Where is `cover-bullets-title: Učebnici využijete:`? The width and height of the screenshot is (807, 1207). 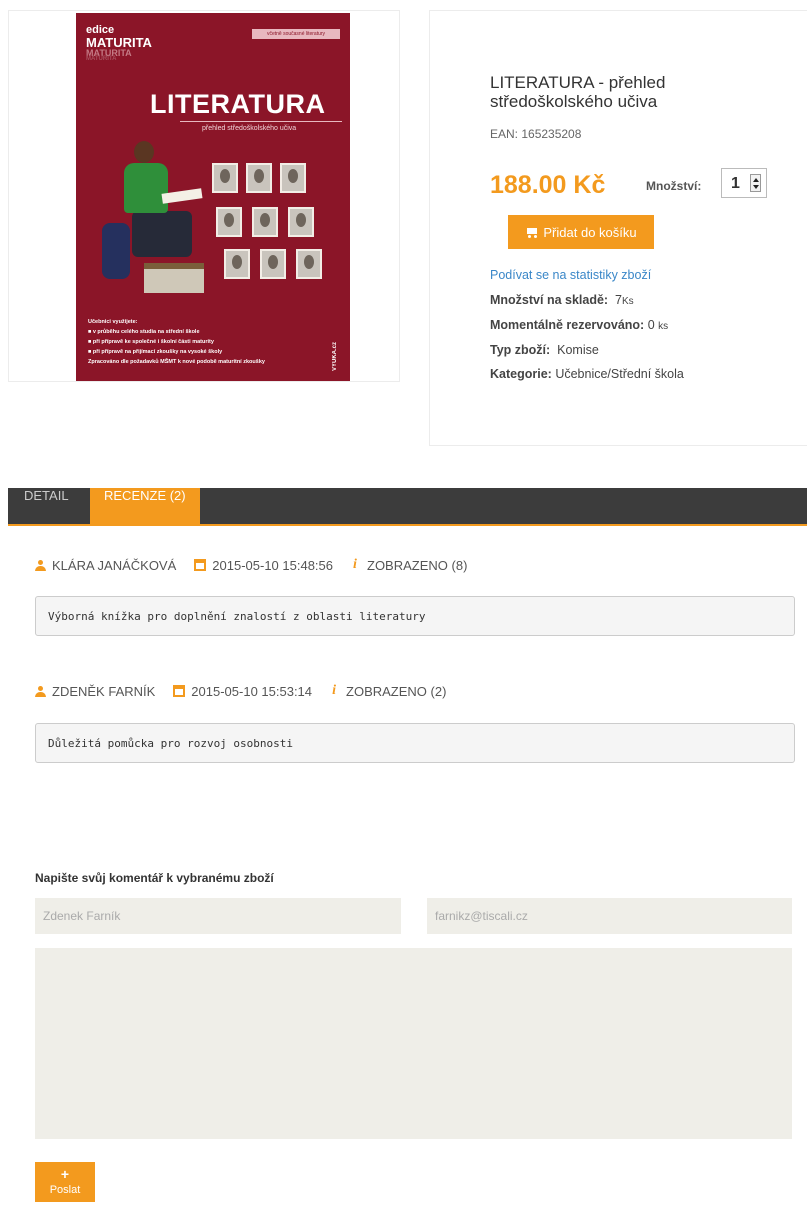
cover-bullets-title: Učebnici využijete: is located at coordinates (113, 322).